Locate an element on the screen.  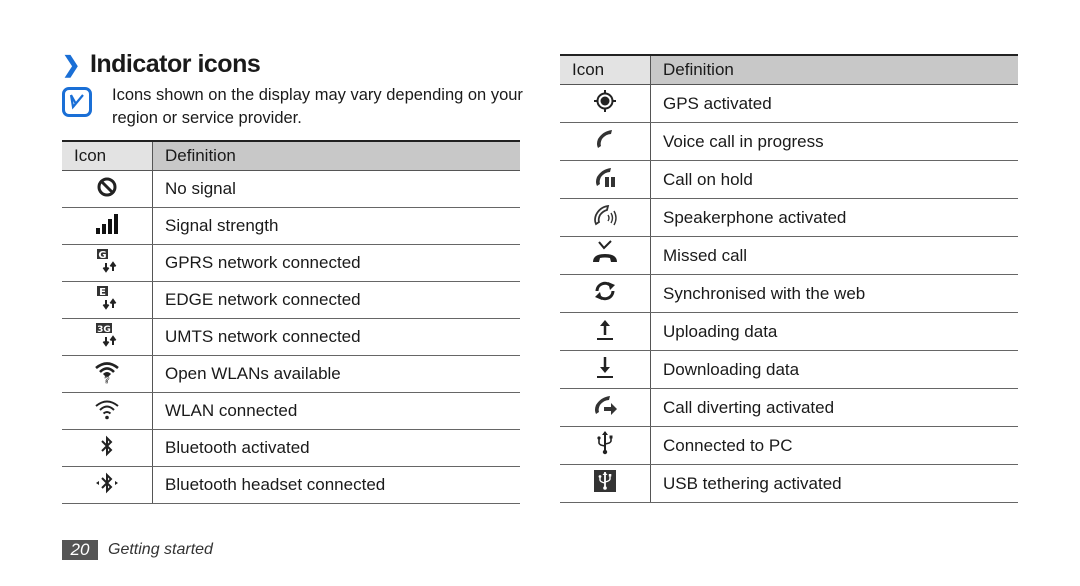
definition: Open WLANs available is located at coordinates (336, 374).